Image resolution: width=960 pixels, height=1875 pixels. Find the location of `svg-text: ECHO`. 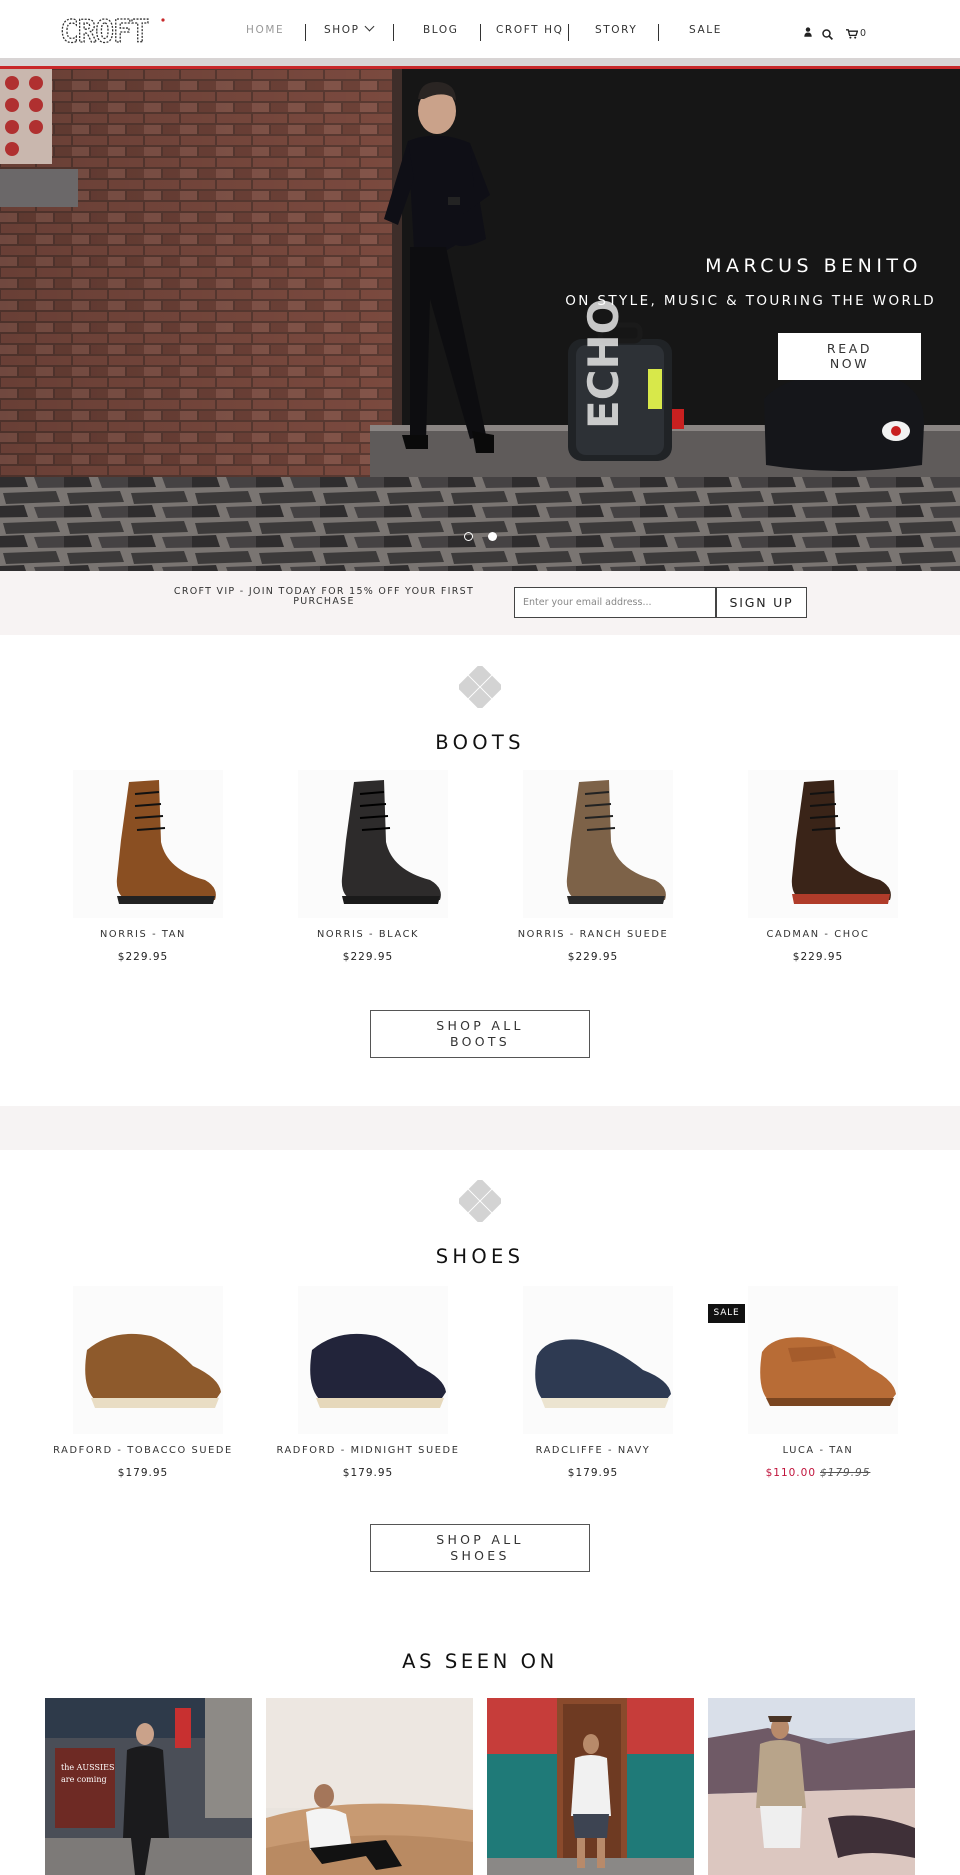

svg-text: ECHO is located at coordinates (603, 364).